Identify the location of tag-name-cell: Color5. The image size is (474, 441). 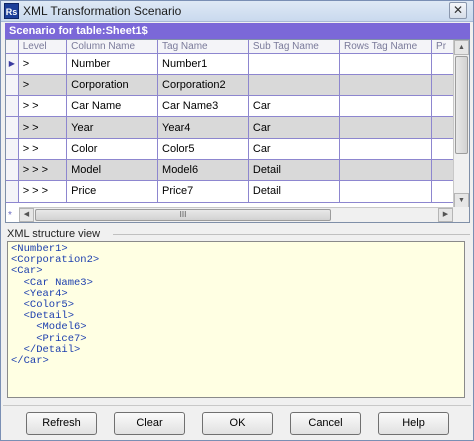
(203, 149).